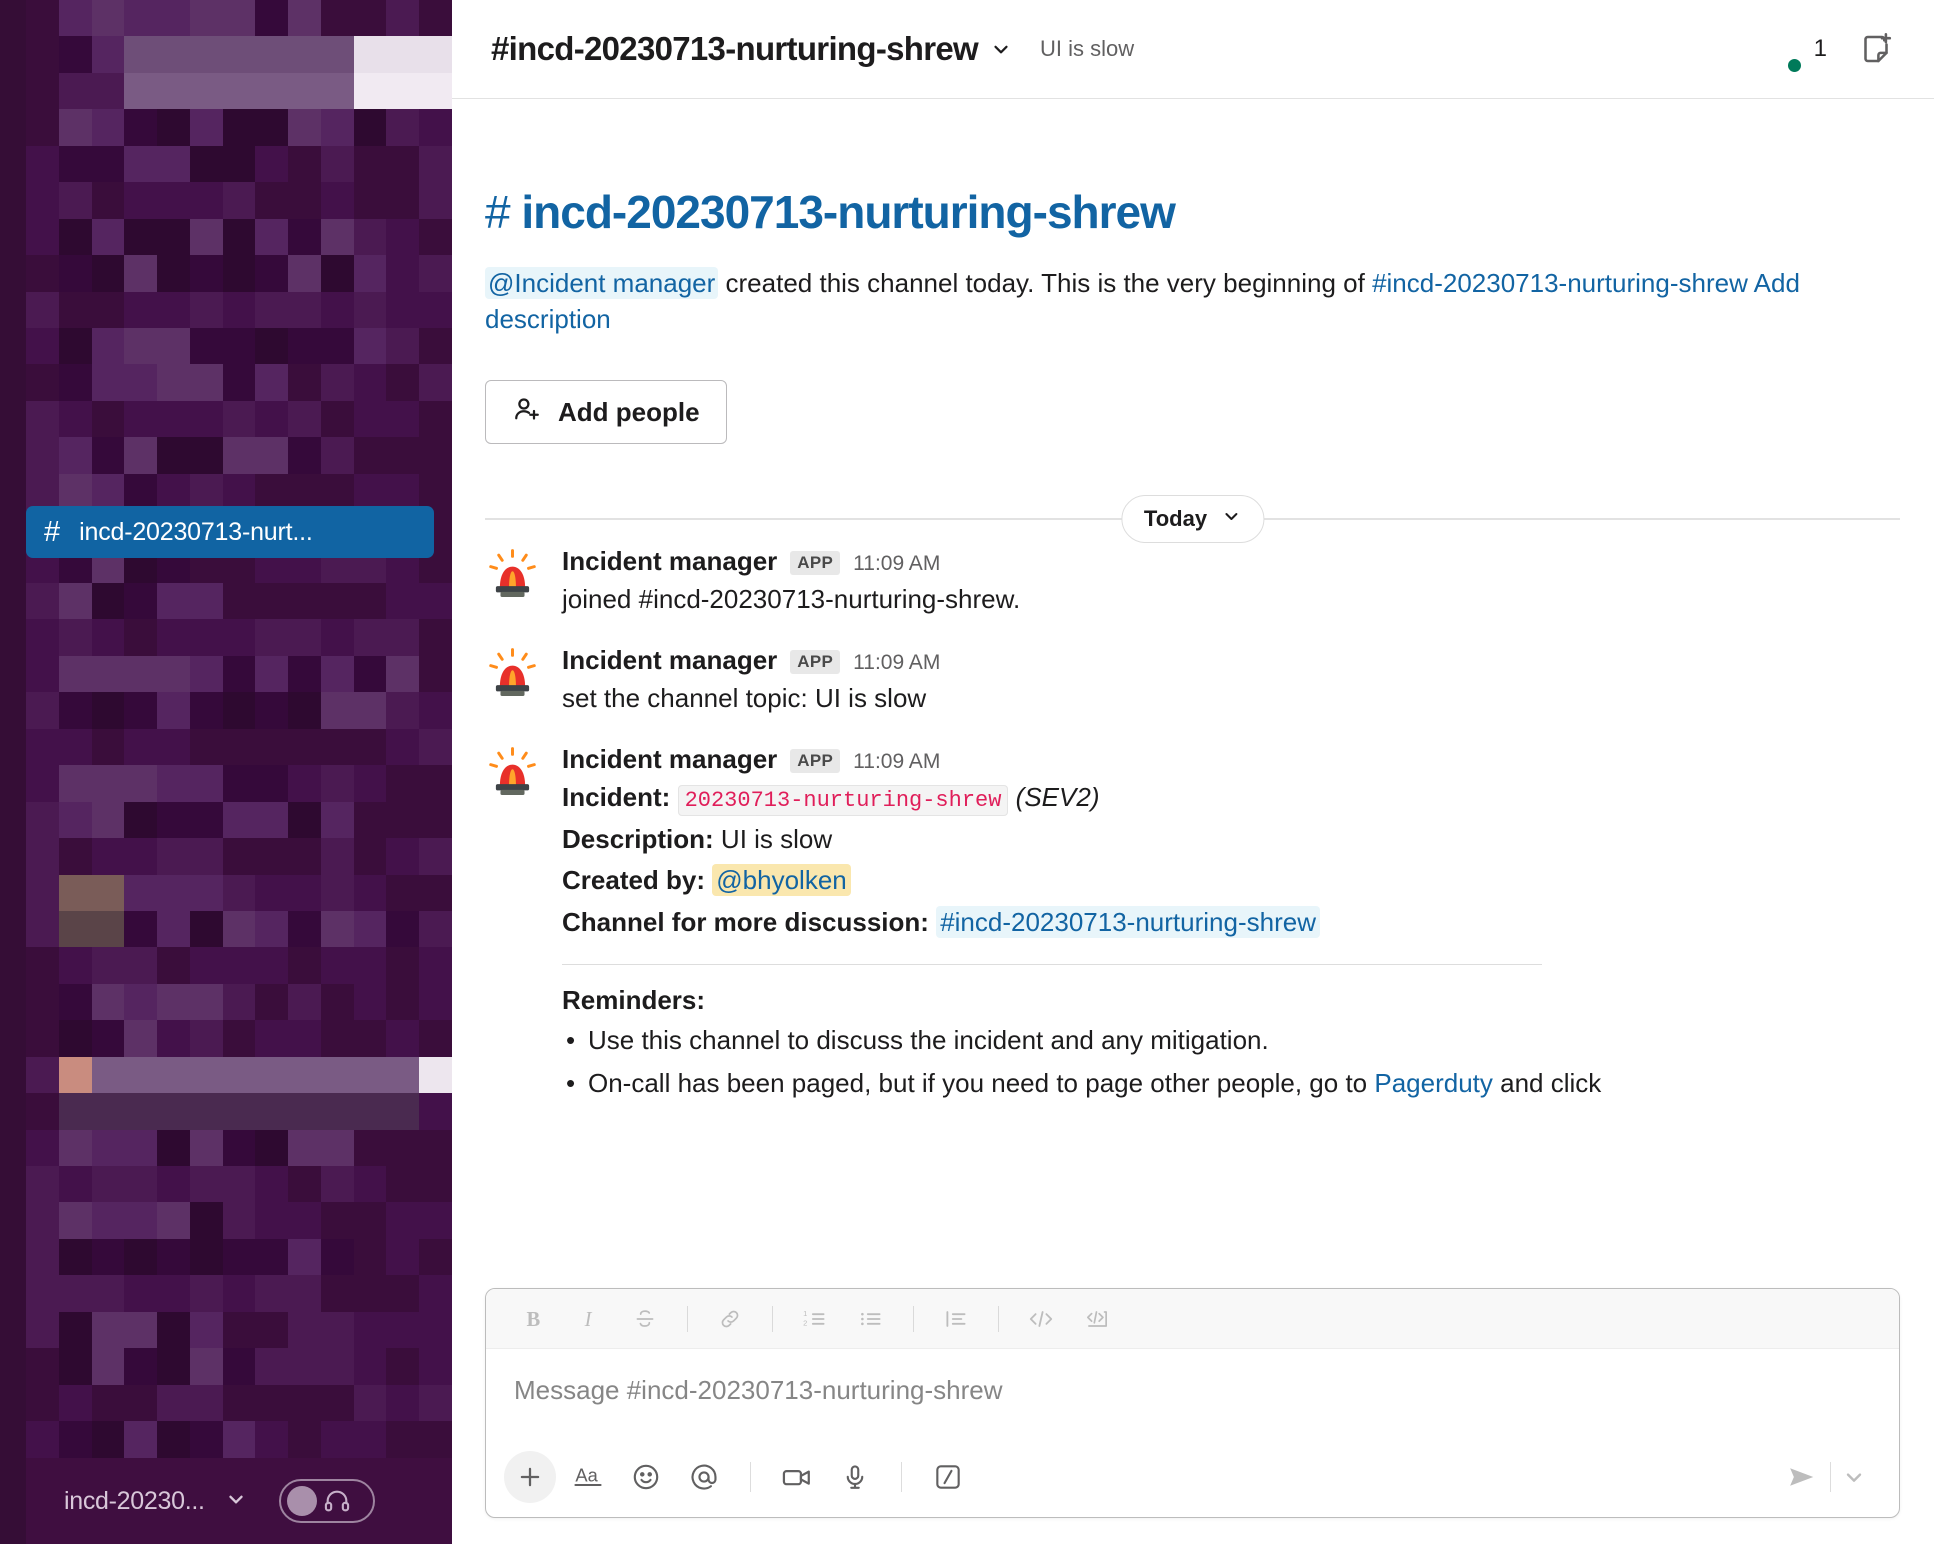 The image size is (1934, 1544). Describe the element at coordinates (1547, 1083) in the screenshot. I see `reminder-2-text-b: and click` at that location.